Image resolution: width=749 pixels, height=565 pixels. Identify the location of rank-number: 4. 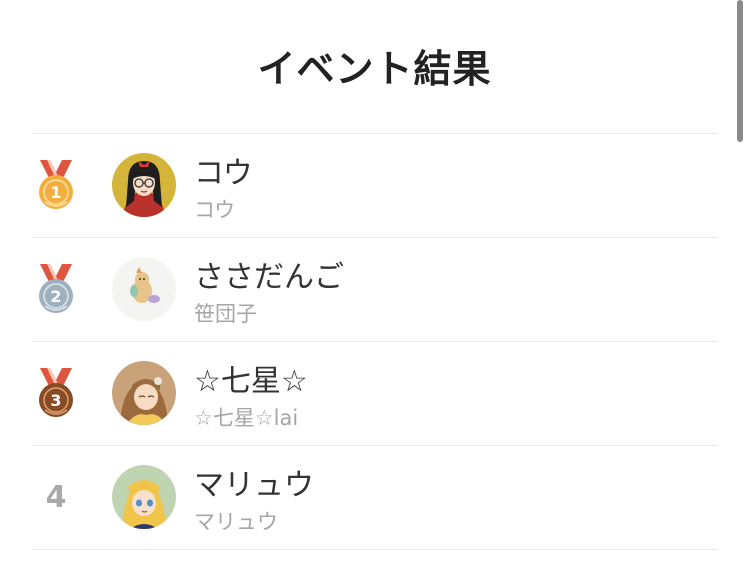
(56, 497).